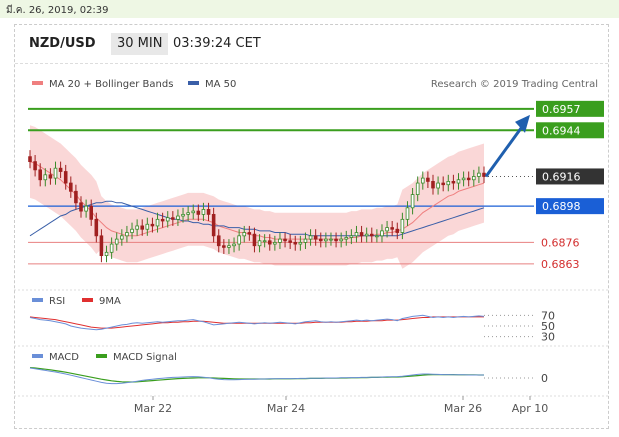  Describe the element at coordinates (37, 83) in the screenshot. I see `ma20-legend-swatch` at that location.